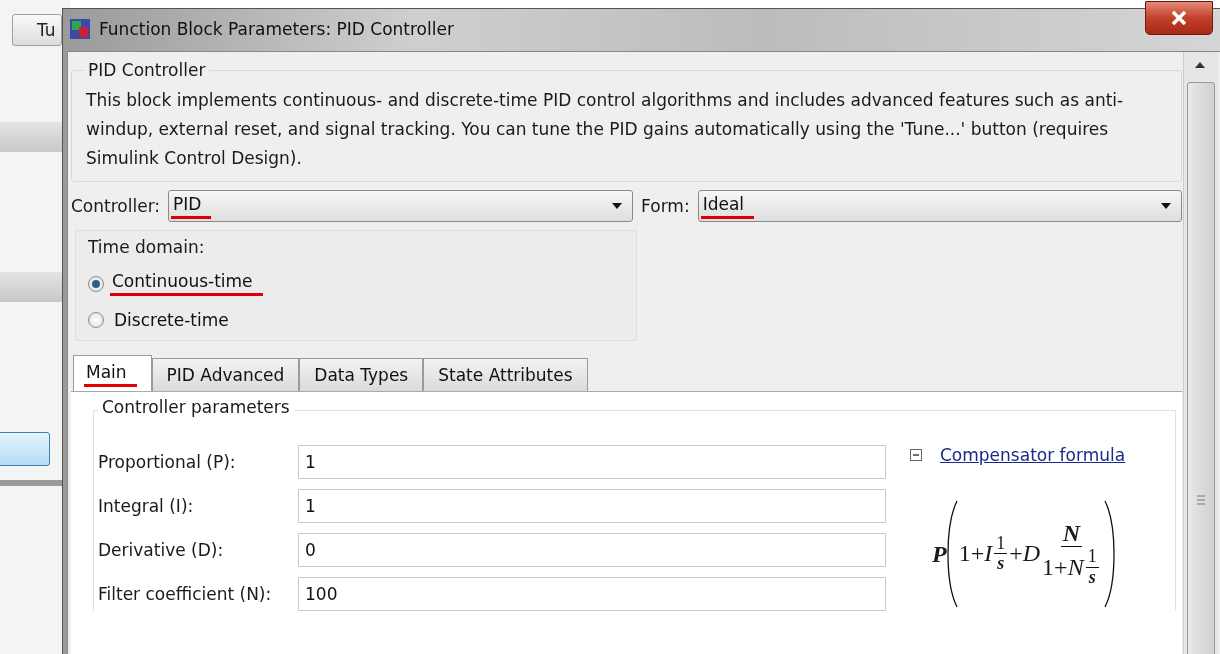  I want to click on tab: Main, so click(112, 373).